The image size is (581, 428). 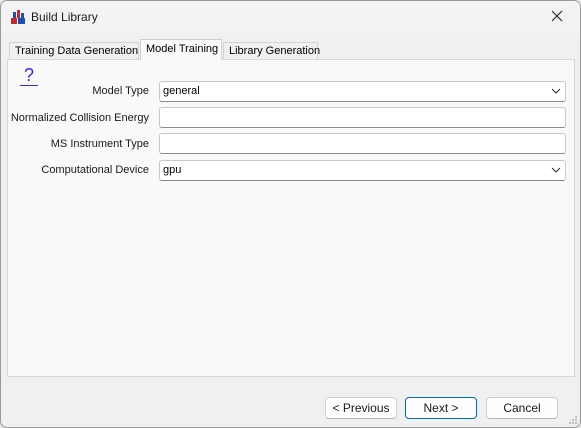 What do you see at coordinates (95, 170) in the screenshot?
I see `computational-device-label: Computational Device` at bounding box center [95, 170].